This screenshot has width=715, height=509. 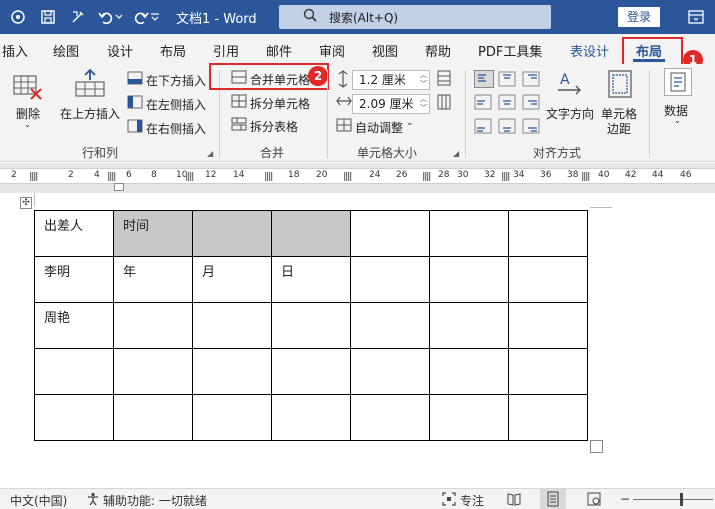 I want to click on delete-dropdown-icon: ⌄, so click(x=27, y=124).